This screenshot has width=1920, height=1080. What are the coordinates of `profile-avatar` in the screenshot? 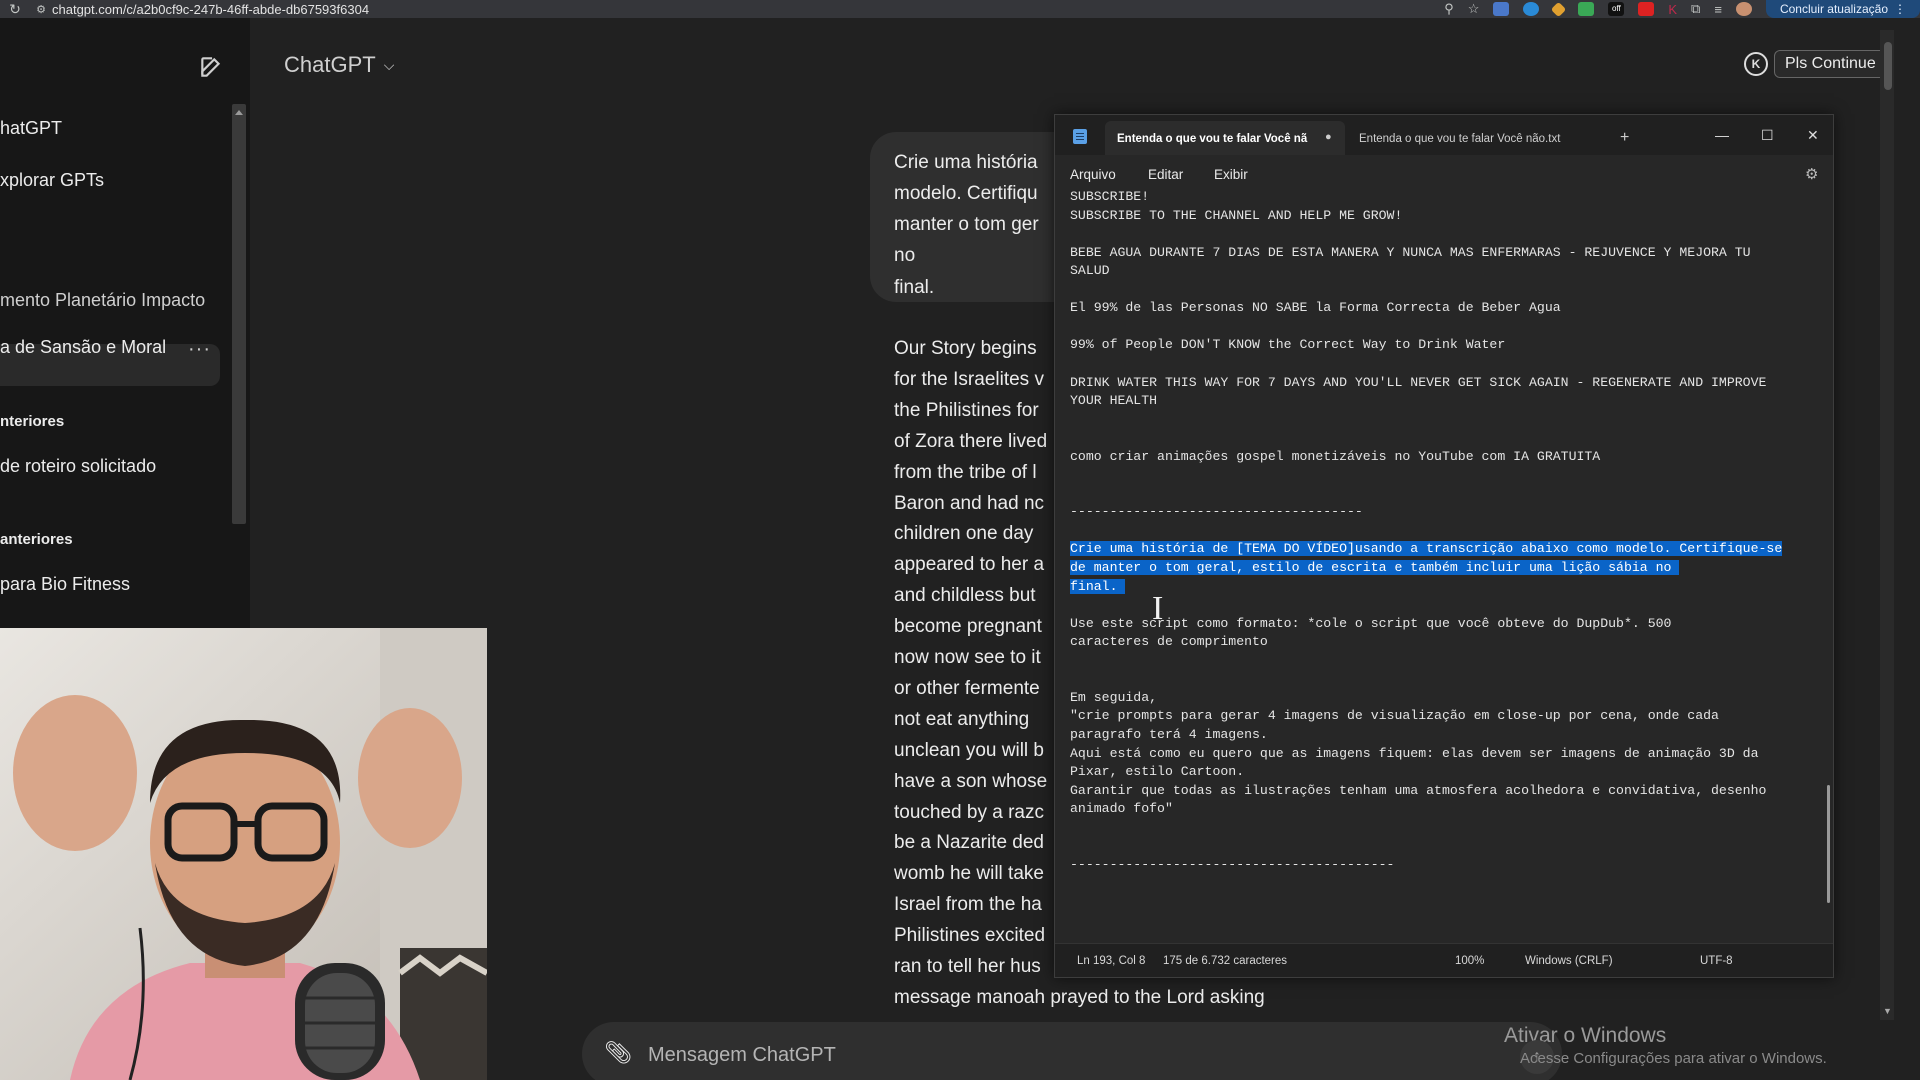 It's located at (1743, 9).